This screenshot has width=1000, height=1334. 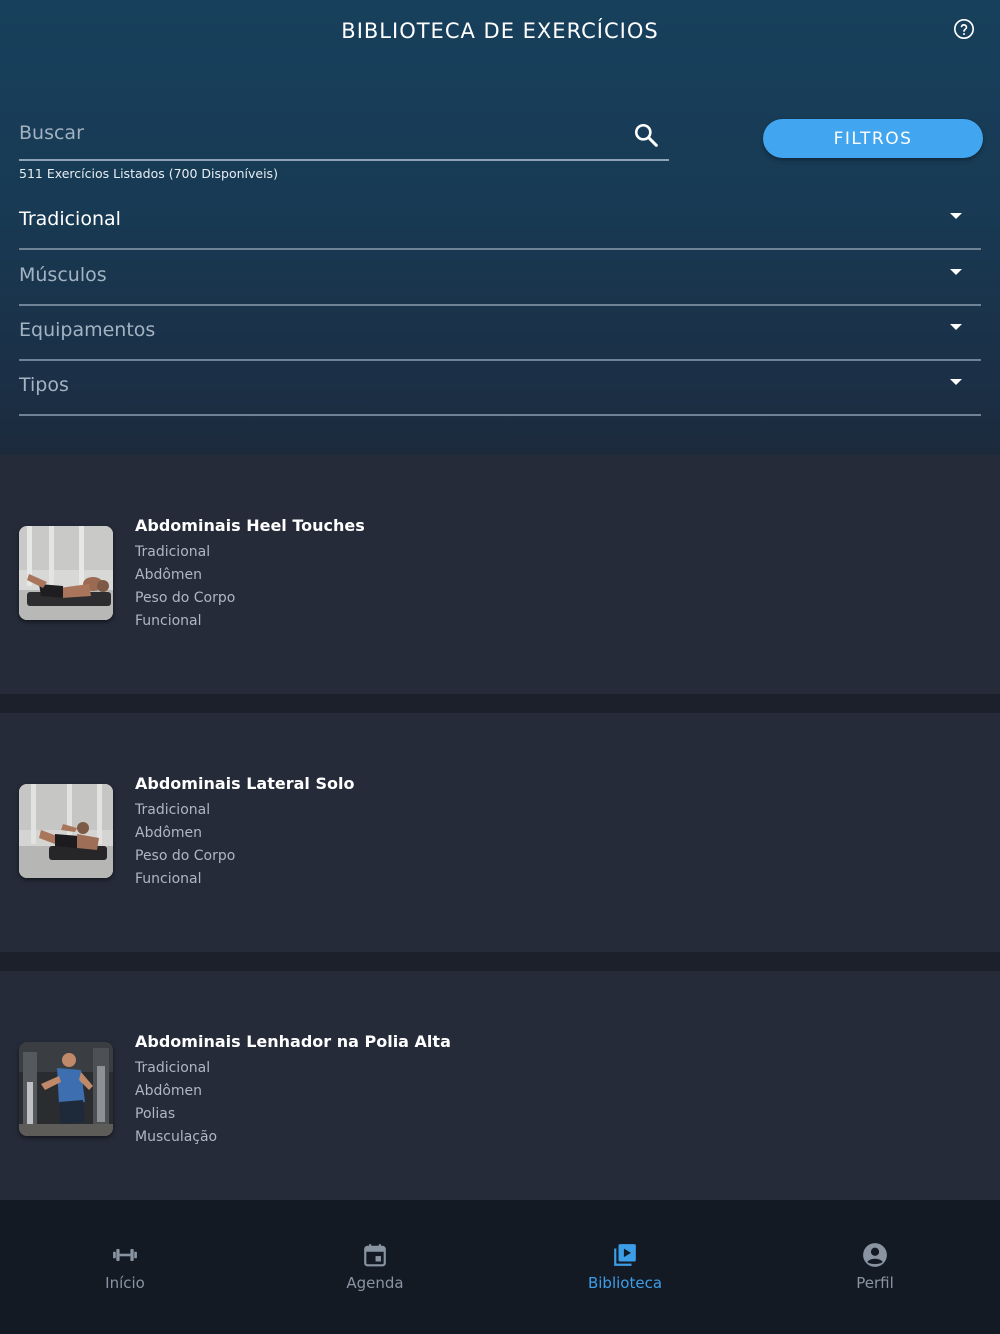 I want to click on filters-button: FILTROS, so click(x=873, y=138).